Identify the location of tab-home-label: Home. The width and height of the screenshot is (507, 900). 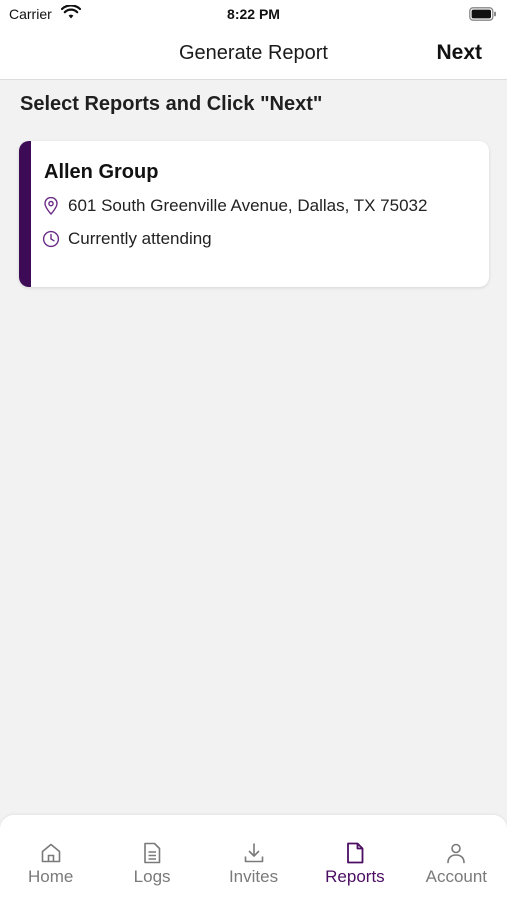
(51, 876).